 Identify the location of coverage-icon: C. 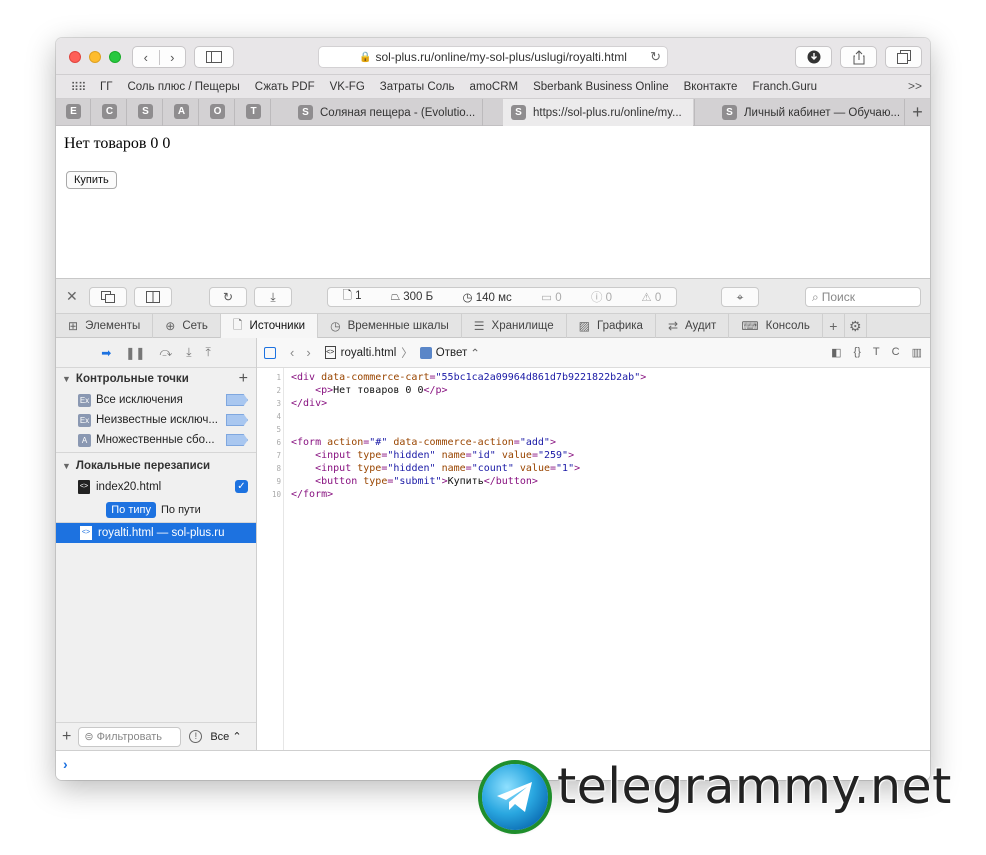
(896, 352).